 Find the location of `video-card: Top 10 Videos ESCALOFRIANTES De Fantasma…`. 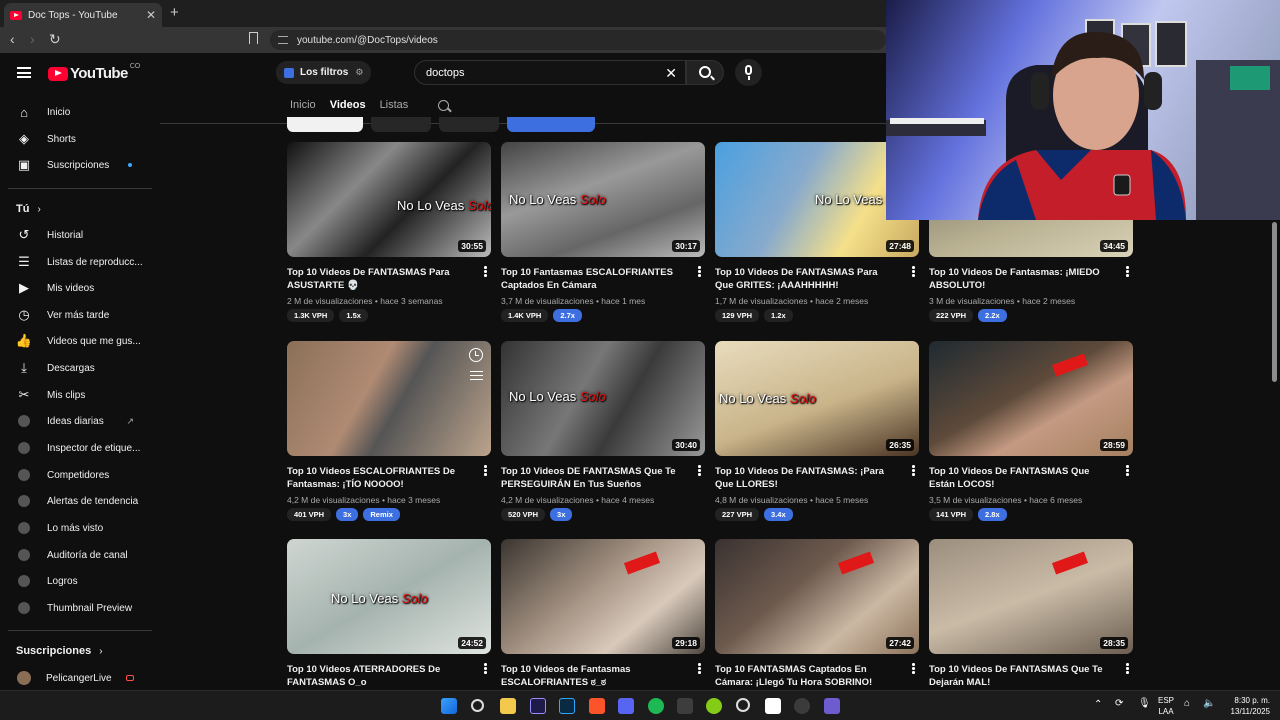

video-card: Top 10 Videos ESCALOFRIANTES De Fantasma… is located at coordinates (389, 431).